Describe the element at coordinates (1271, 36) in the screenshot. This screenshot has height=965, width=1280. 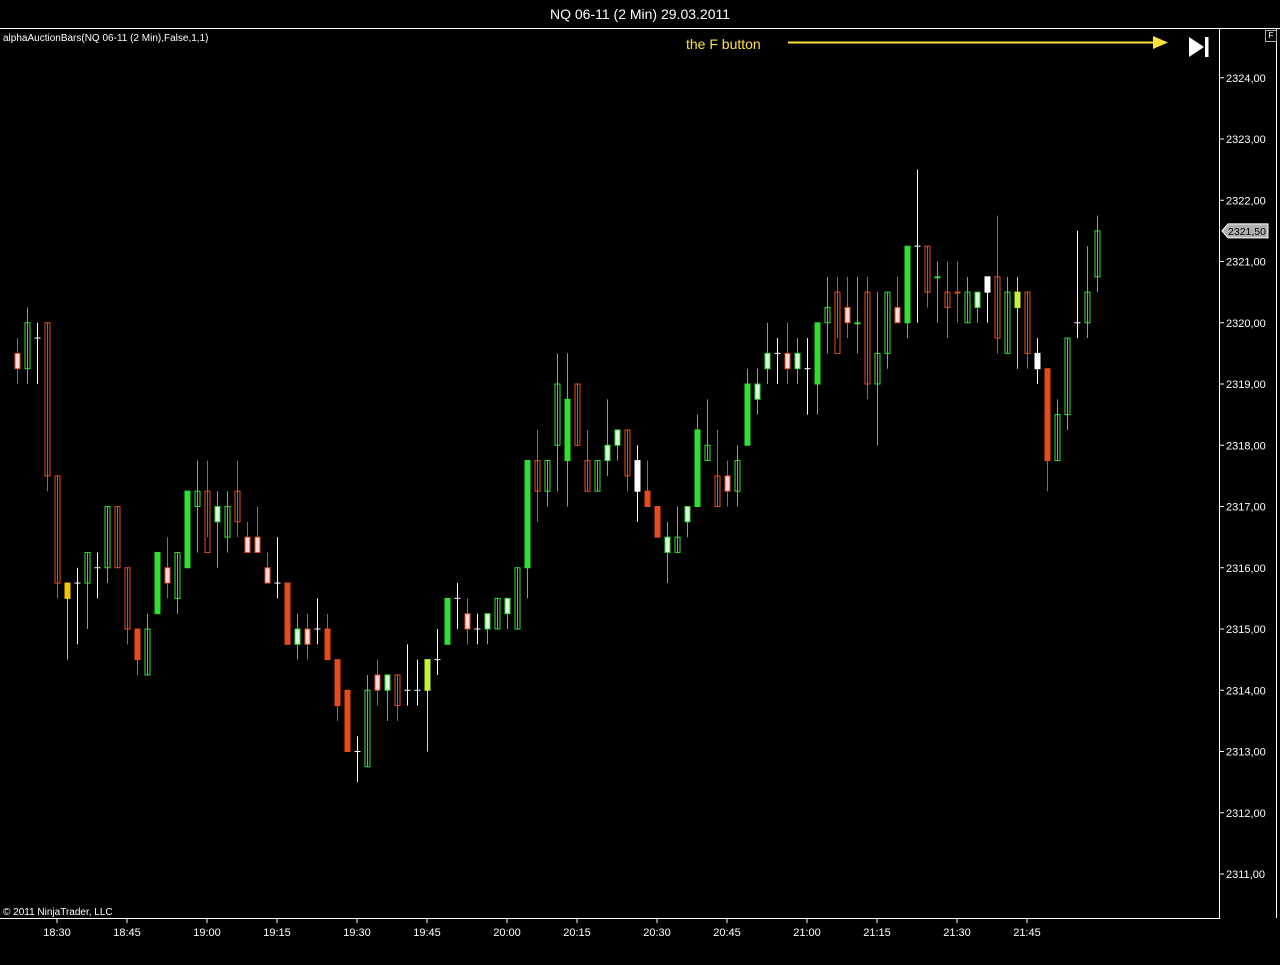
I see `f-button: F` at that location.